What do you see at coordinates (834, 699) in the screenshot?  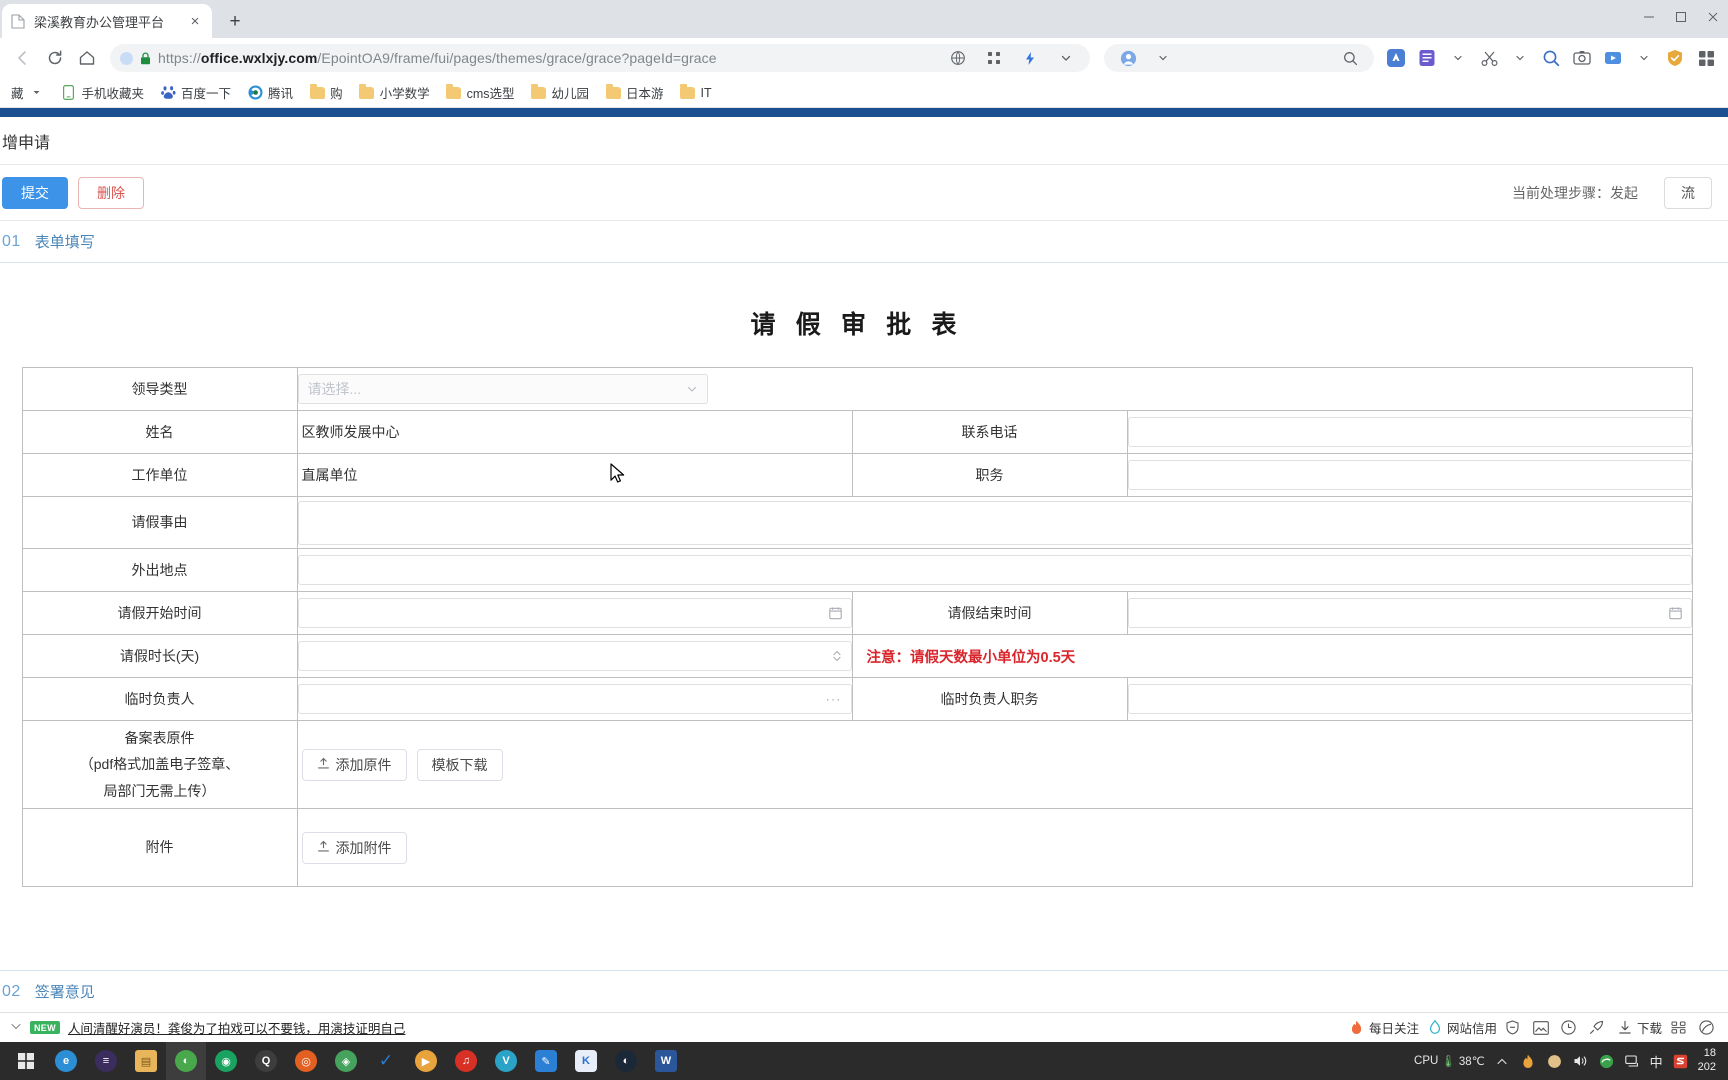 I see `ellipsis-icon: ···` at bounding box center [834, 699].